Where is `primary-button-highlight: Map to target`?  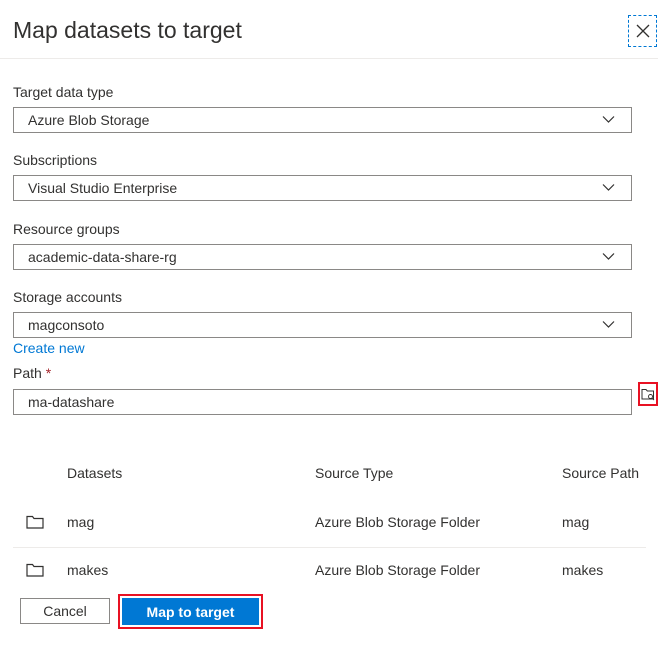
primary-button-highlight: Map to target is located at coordinates (190, 611).